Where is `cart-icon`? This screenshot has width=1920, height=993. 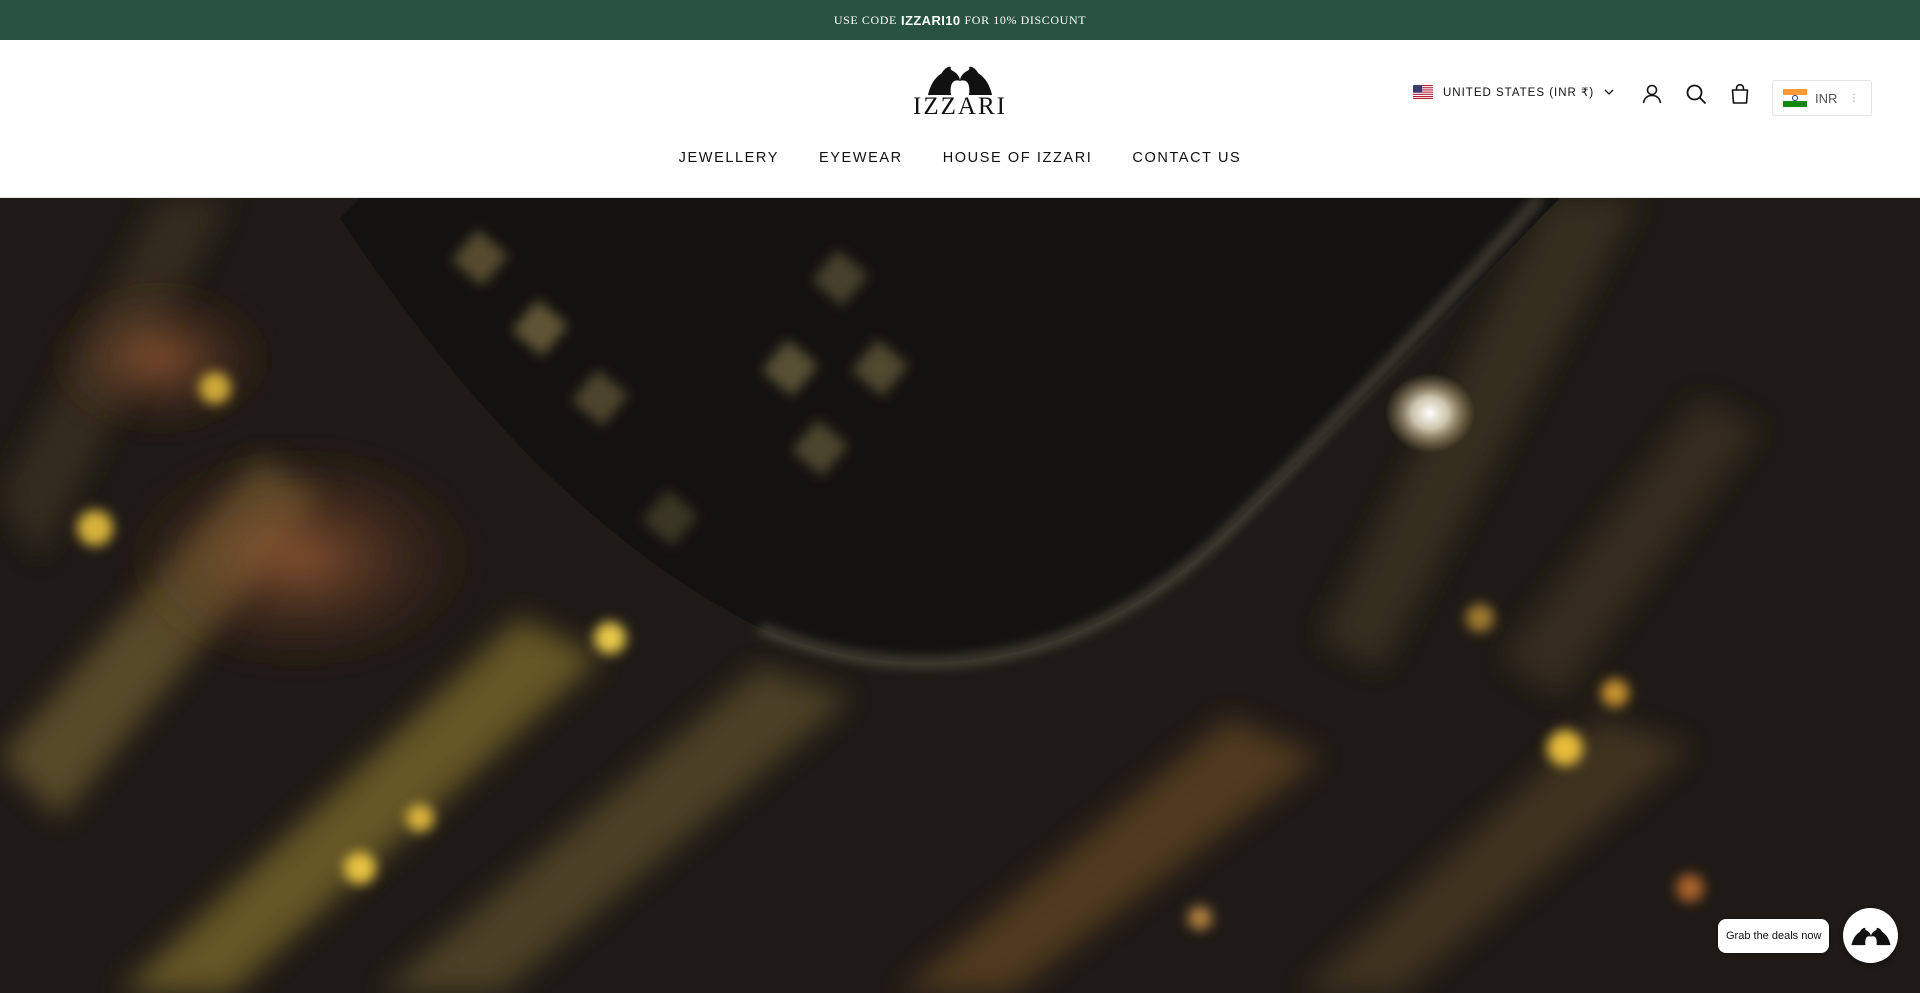
cart-icon is located at coordinates (1740, 94).